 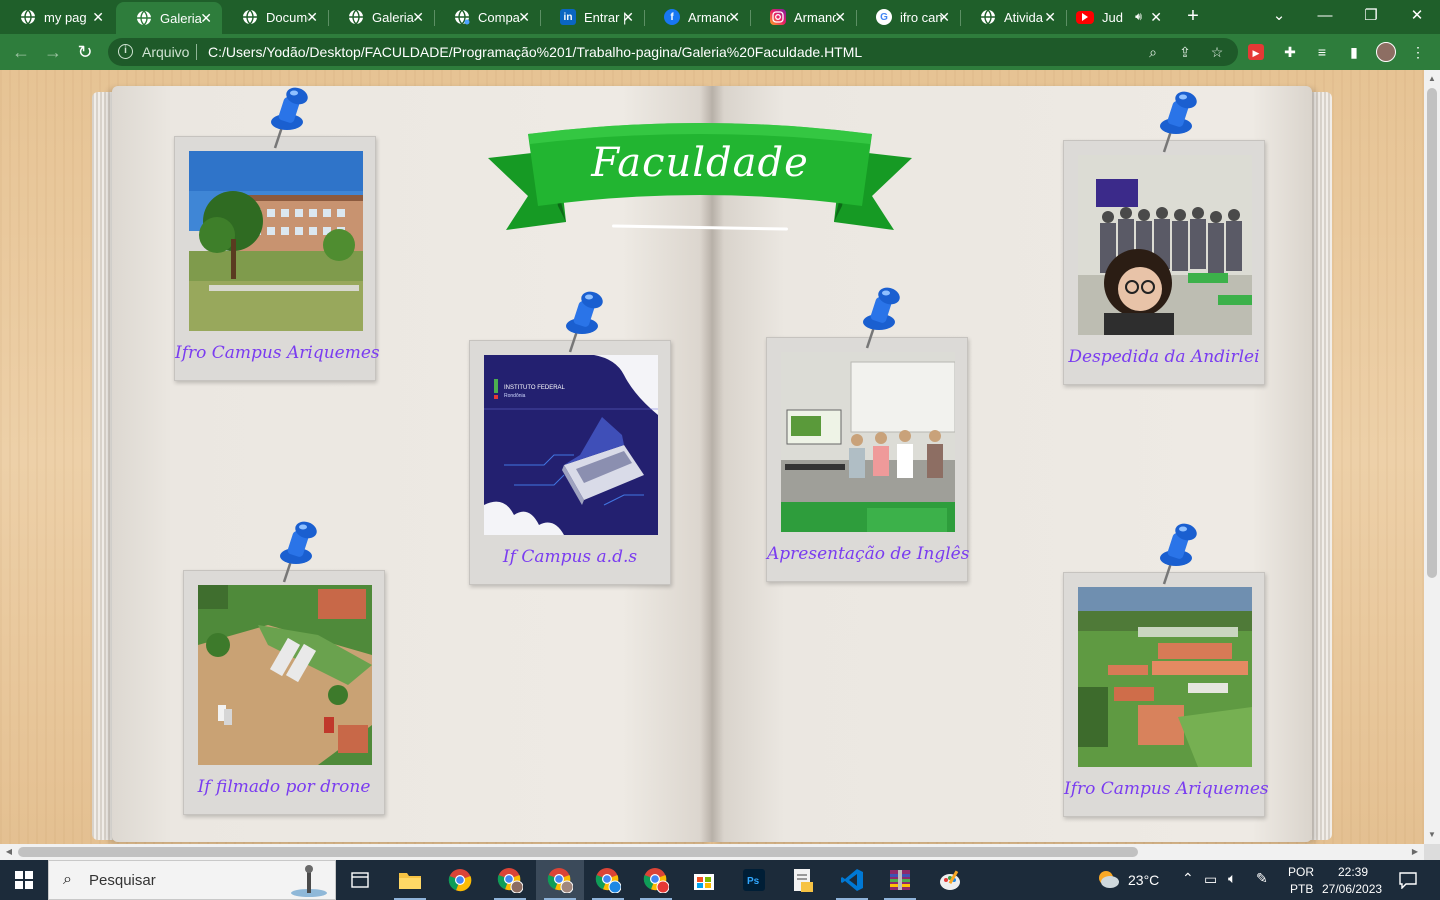 I want to click on info-icon: i, so click(x=125, y=51).